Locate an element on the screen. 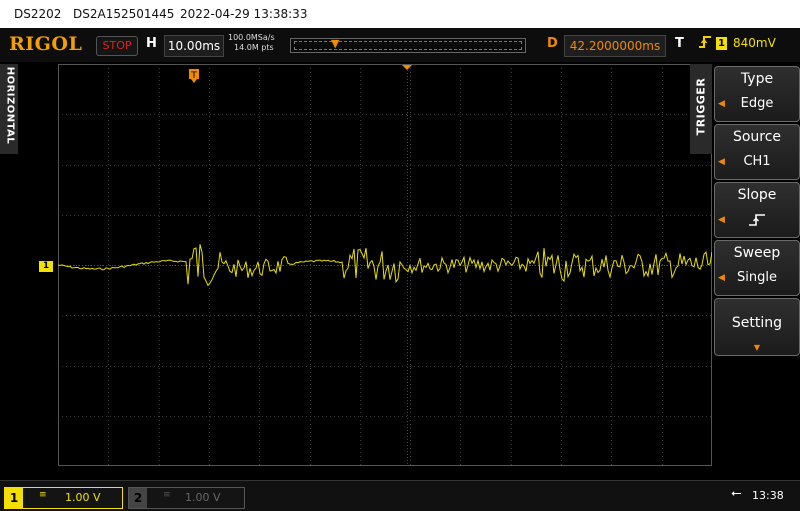 This screenshot has width=800, height=511. horizontal-side-label: HORIZONTAL is located at coordinates (10, 105).